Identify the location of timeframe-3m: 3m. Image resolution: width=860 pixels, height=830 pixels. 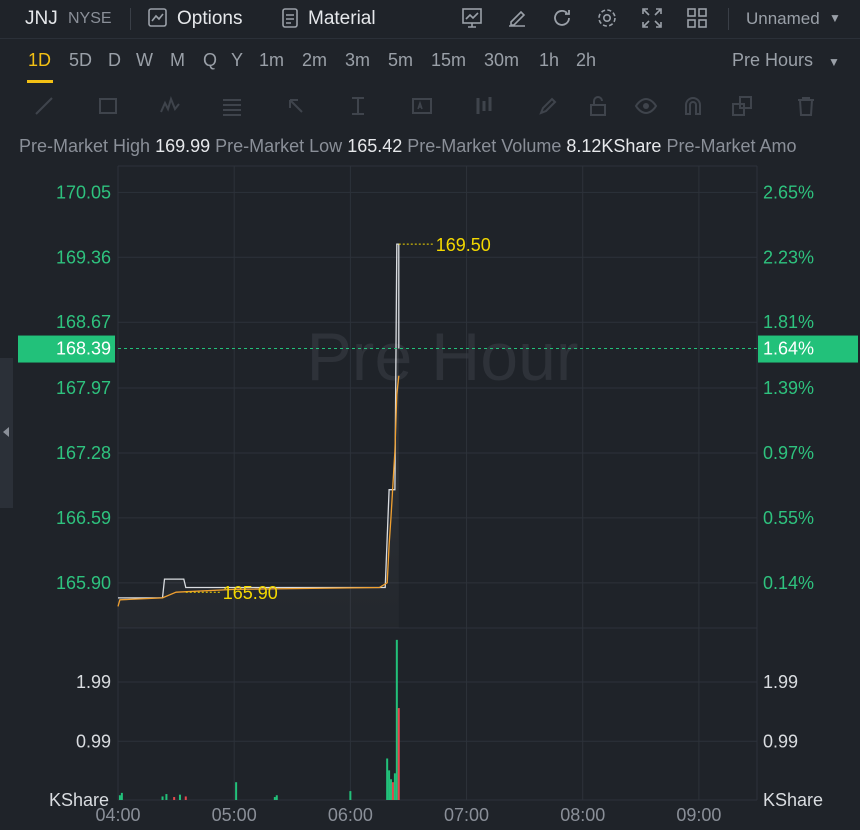
(357, 60).